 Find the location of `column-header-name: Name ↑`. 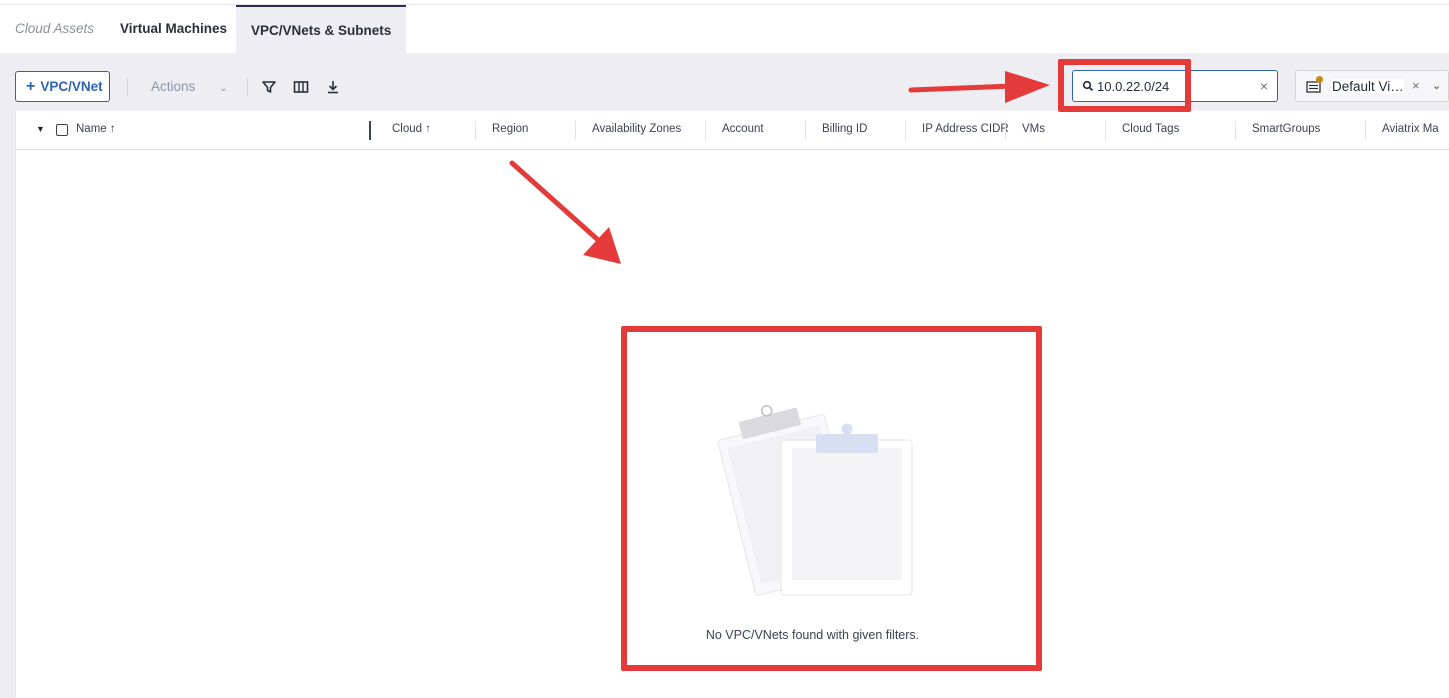

column-header-name: Name ↑ is located at coordinates (96, 129).